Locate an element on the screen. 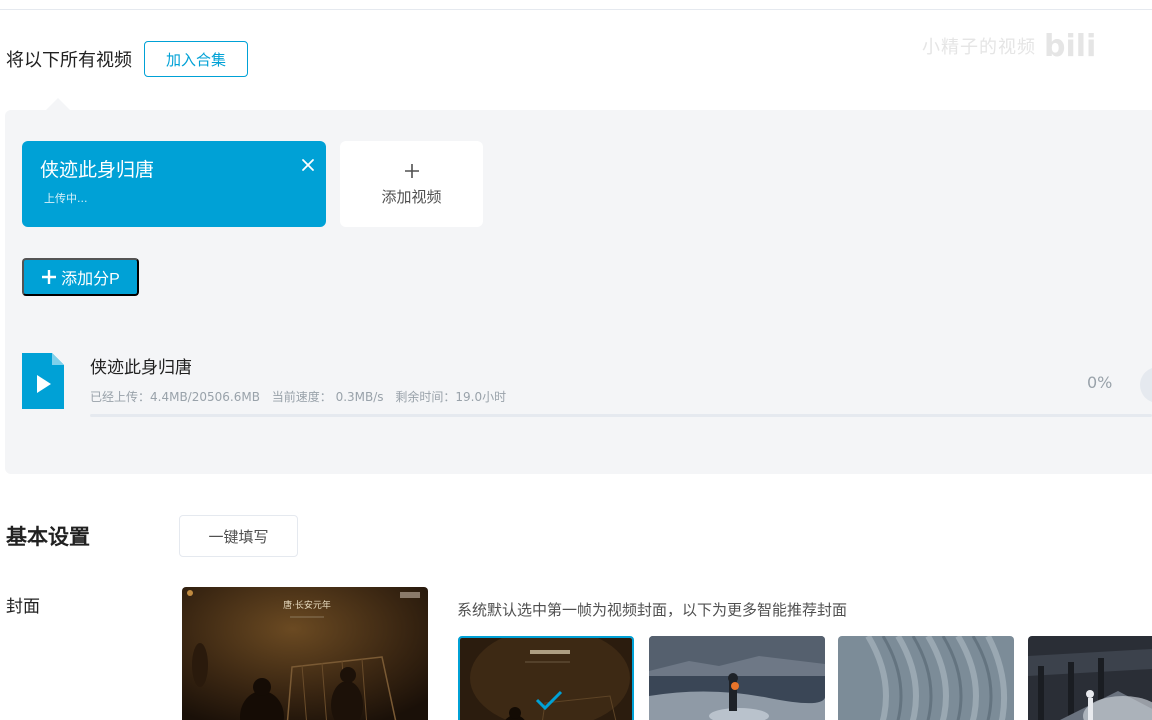  panel-arrow is located at coordinates (58, 104).